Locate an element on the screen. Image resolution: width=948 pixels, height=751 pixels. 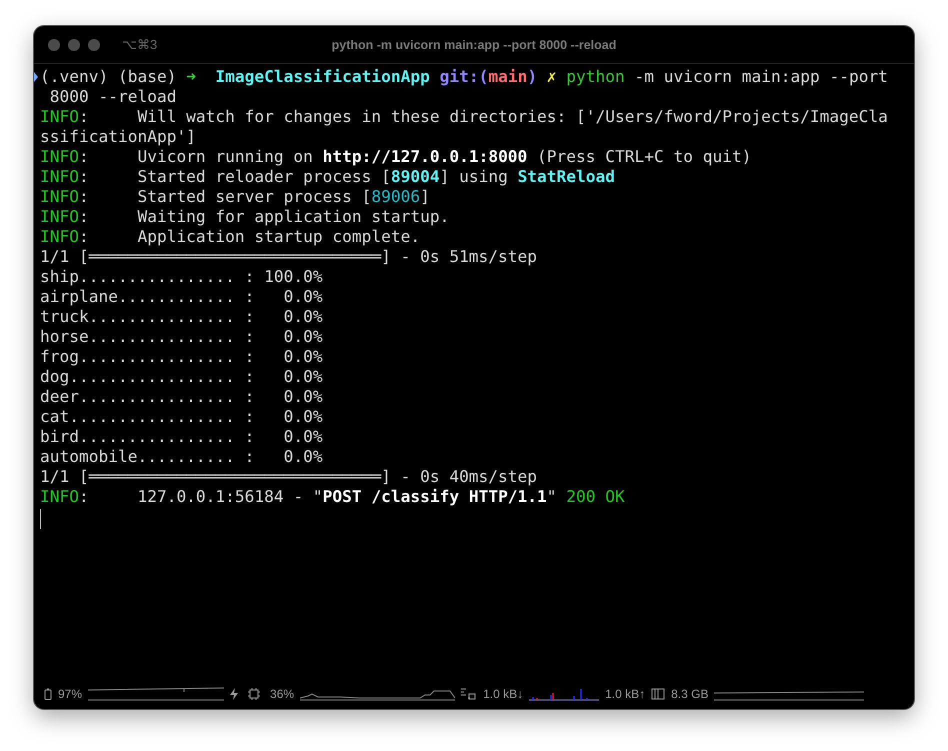
terminal-line: 1/1 [══════════════════════════════] - 0s 51ms/step is located at coordinates (289, 257).